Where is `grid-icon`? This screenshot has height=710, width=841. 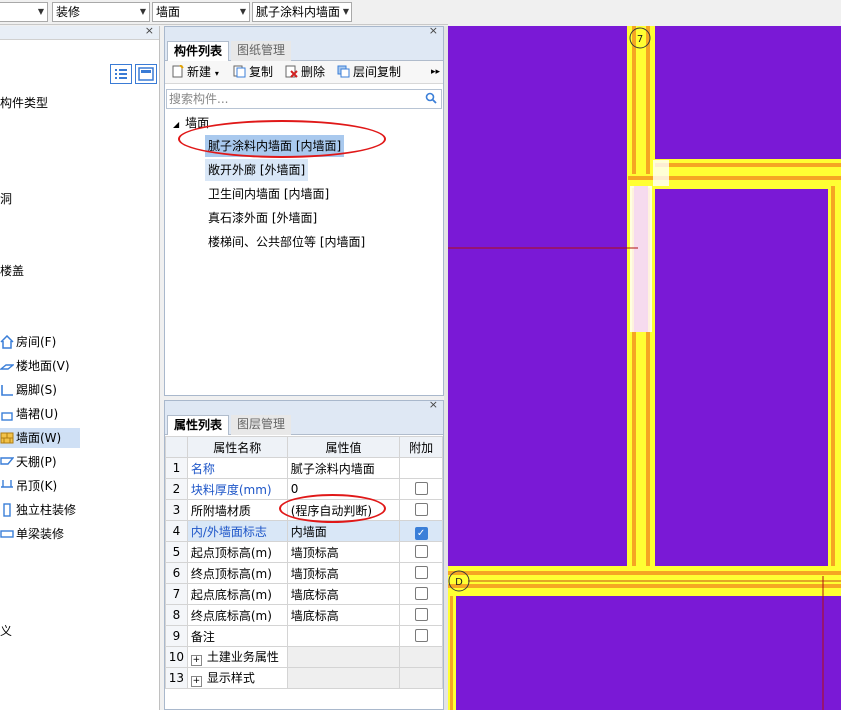
grid-icon is located at coordinates (146, 74).